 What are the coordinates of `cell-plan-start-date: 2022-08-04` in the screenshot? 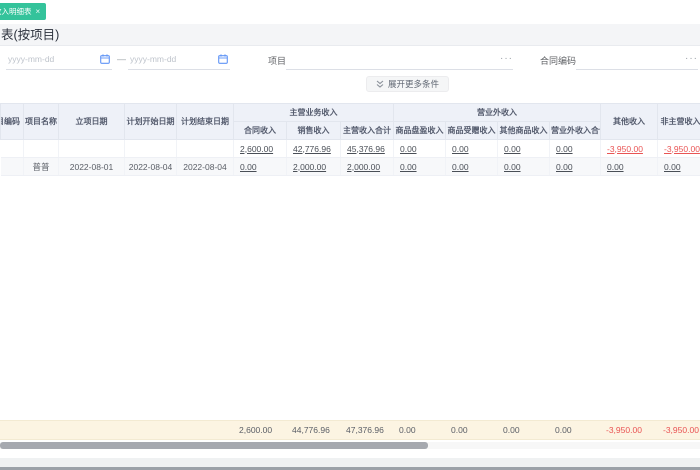 It's located at (150, 166).